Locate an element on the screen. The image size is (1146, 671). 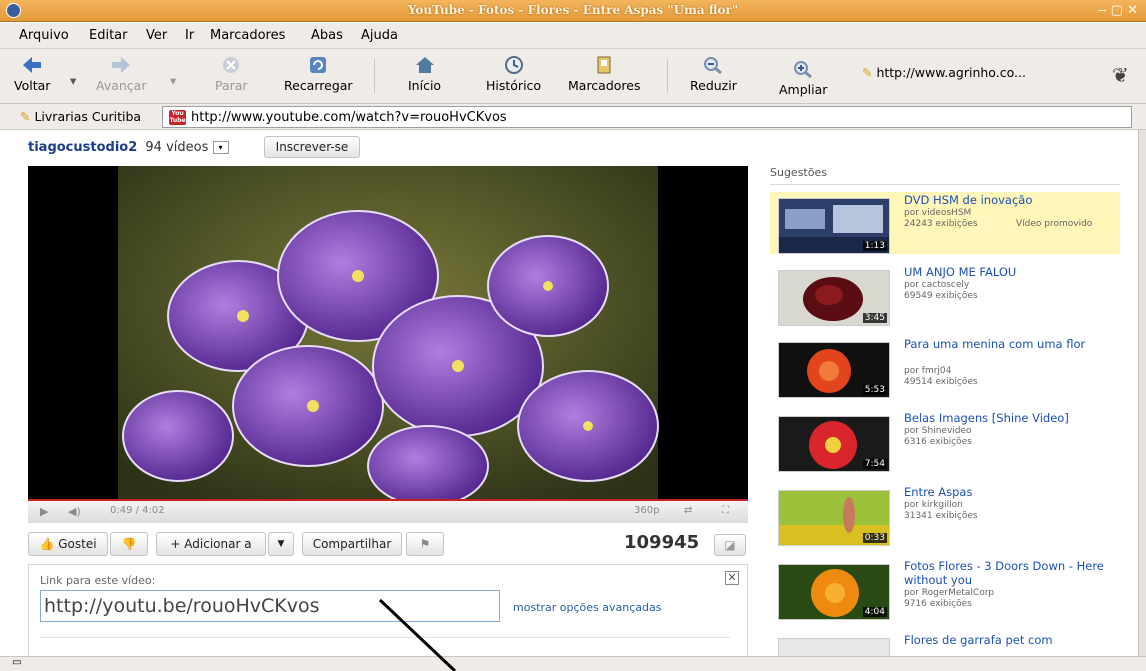
suggestion-thumbnail: 3:45 is located at coordinates (834, 298).